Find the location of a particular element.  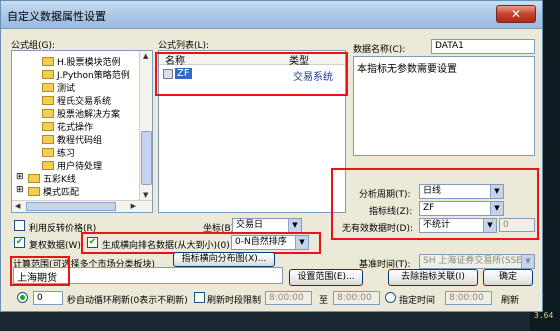

scroll-up-icon: ▲ is located at coordinates (145, 56).